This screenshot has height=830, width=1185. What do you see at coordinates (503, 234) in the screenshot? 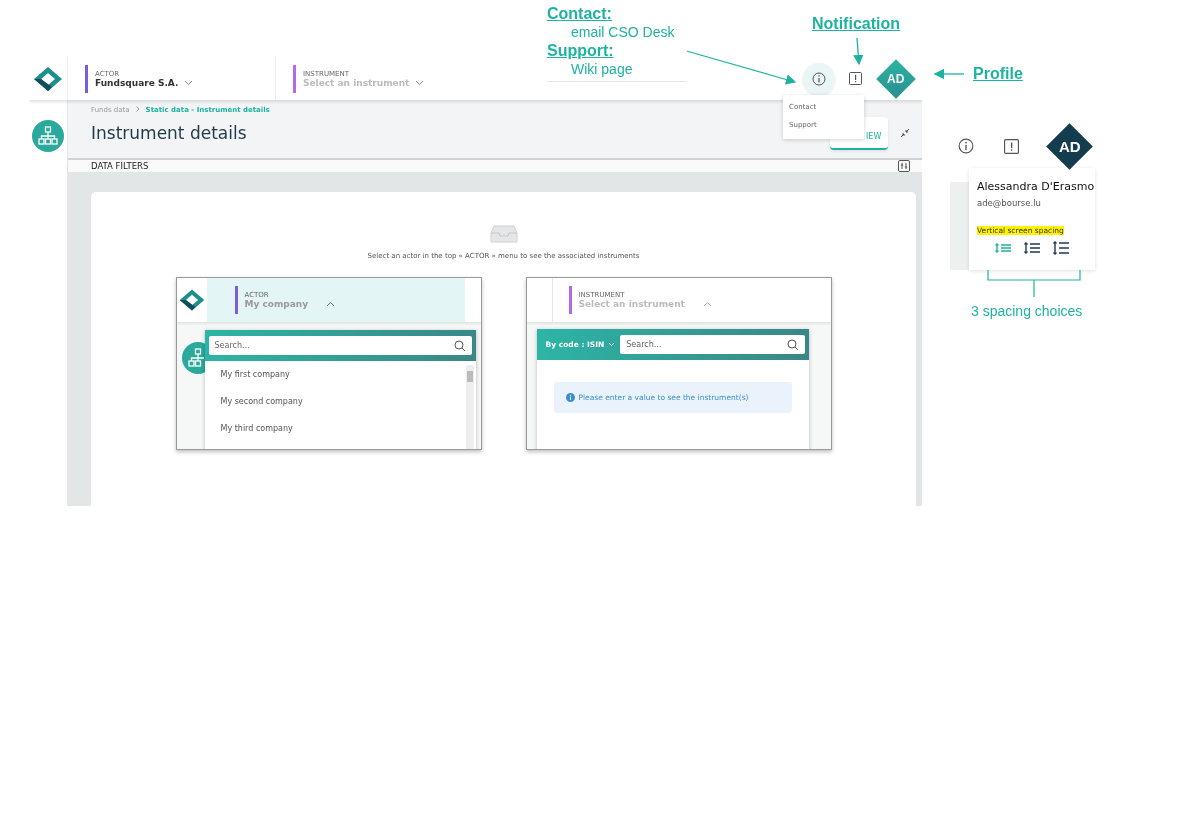
I see `inbox-icon` at bounding box center [503, 234].